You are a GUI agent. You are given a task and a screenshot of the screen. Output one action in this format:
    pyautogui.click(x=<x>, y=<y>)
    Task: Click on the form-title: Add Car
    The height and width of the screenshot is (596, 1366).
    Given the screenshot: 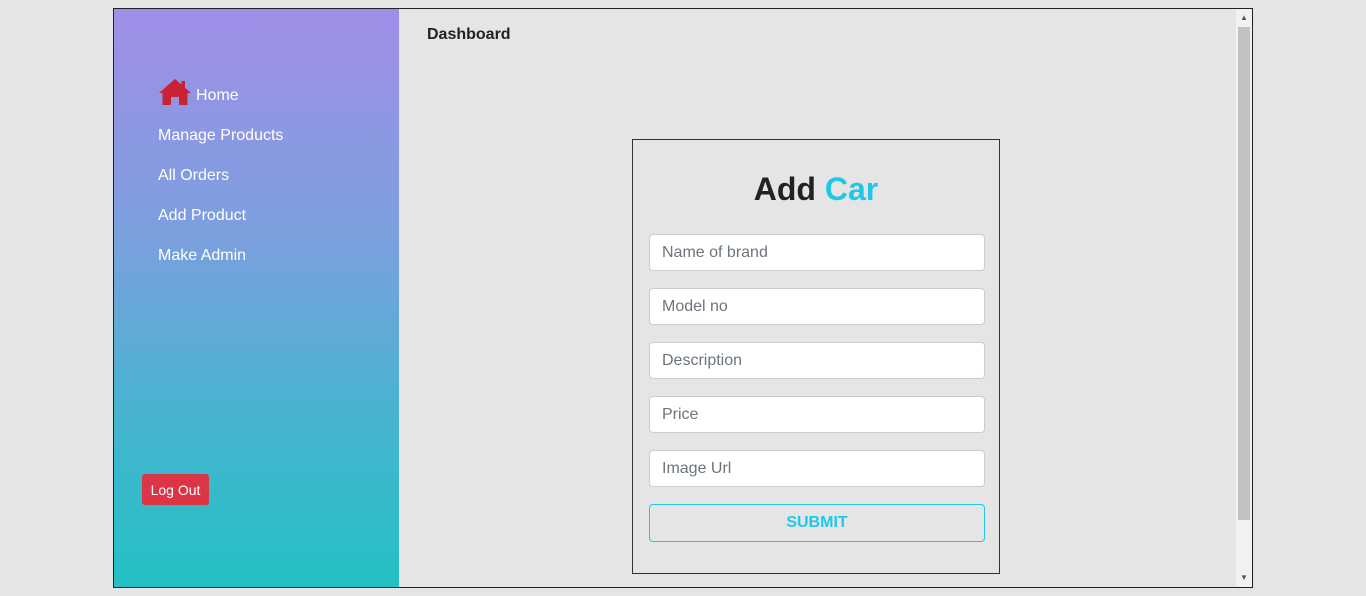 What is the action you would take?
    pyautogui.click(x=816, y=189)
    